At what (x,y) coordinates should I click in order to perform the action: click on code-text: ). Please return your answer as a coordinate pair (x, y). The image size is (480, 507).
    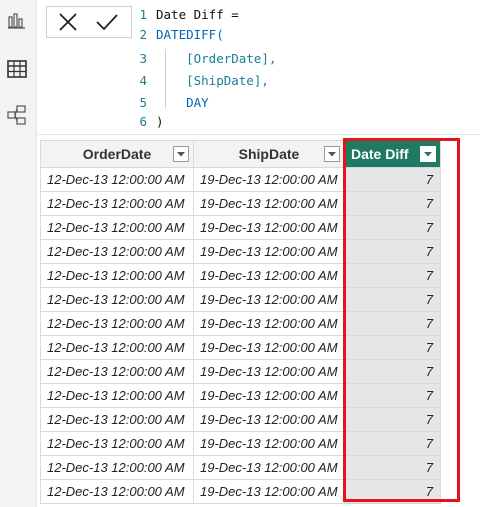
    Looking at the image, I should click on (160, 121).